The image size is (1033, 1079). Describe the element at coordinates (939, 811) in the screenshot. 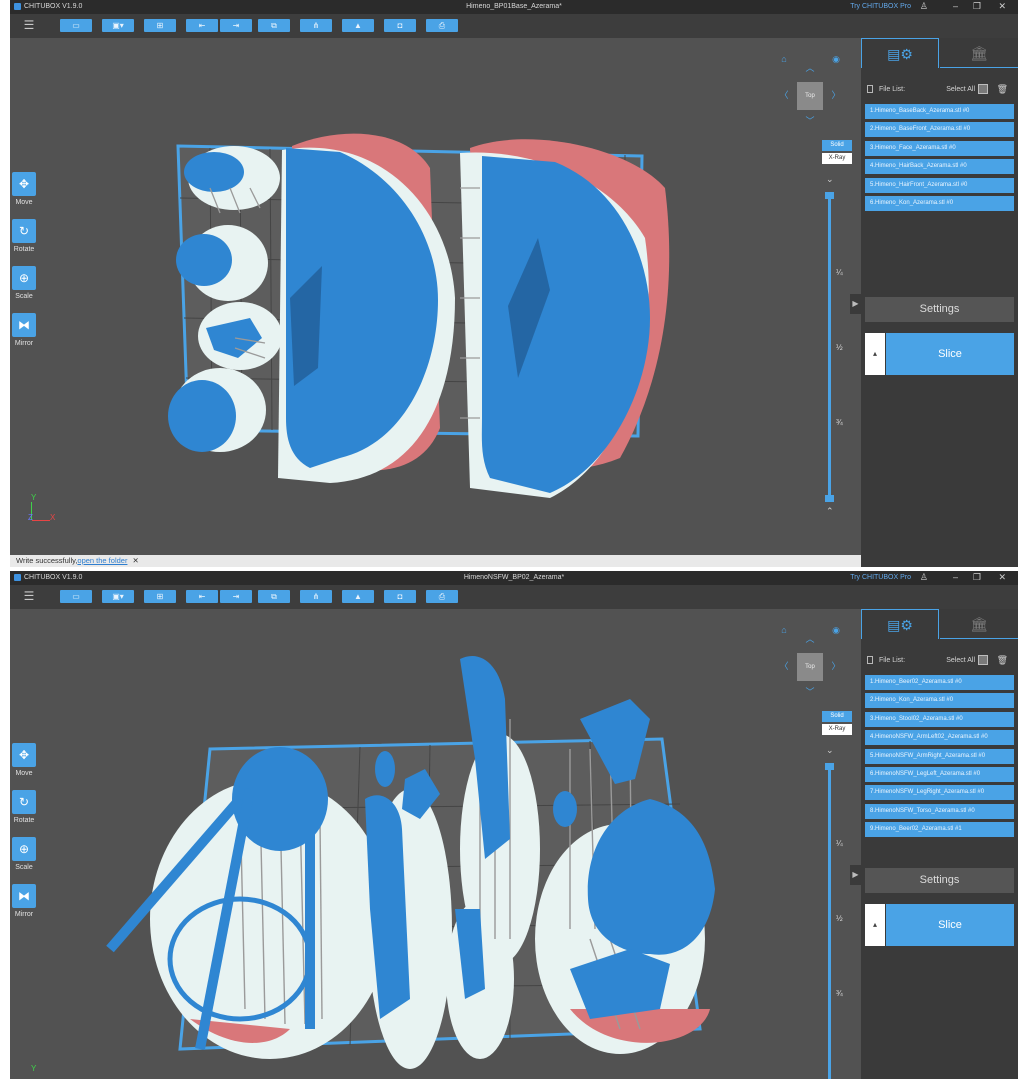

I see `file-item: 8.HimenoNSFW_Torso_Azerama.stl #0` at that location.